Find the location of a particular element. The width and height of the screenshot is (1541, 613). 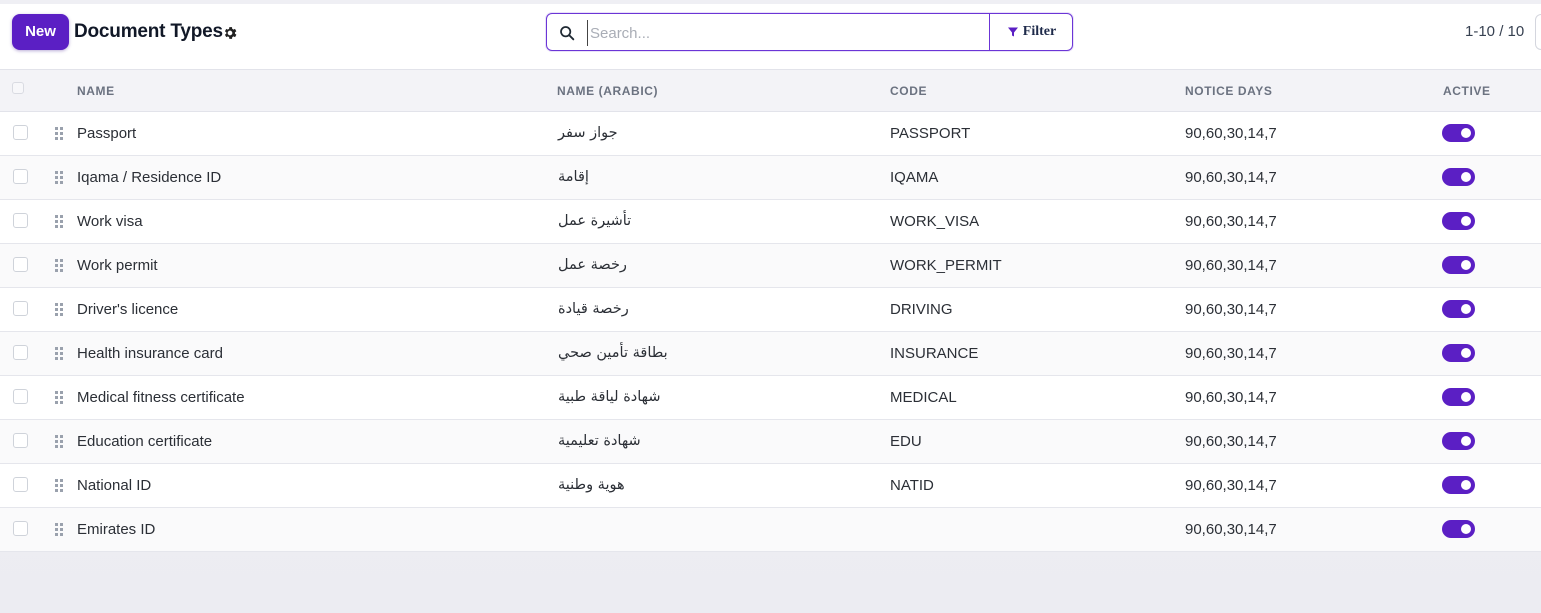

cell-code: IQAMA is located at coordinates (914, 177).